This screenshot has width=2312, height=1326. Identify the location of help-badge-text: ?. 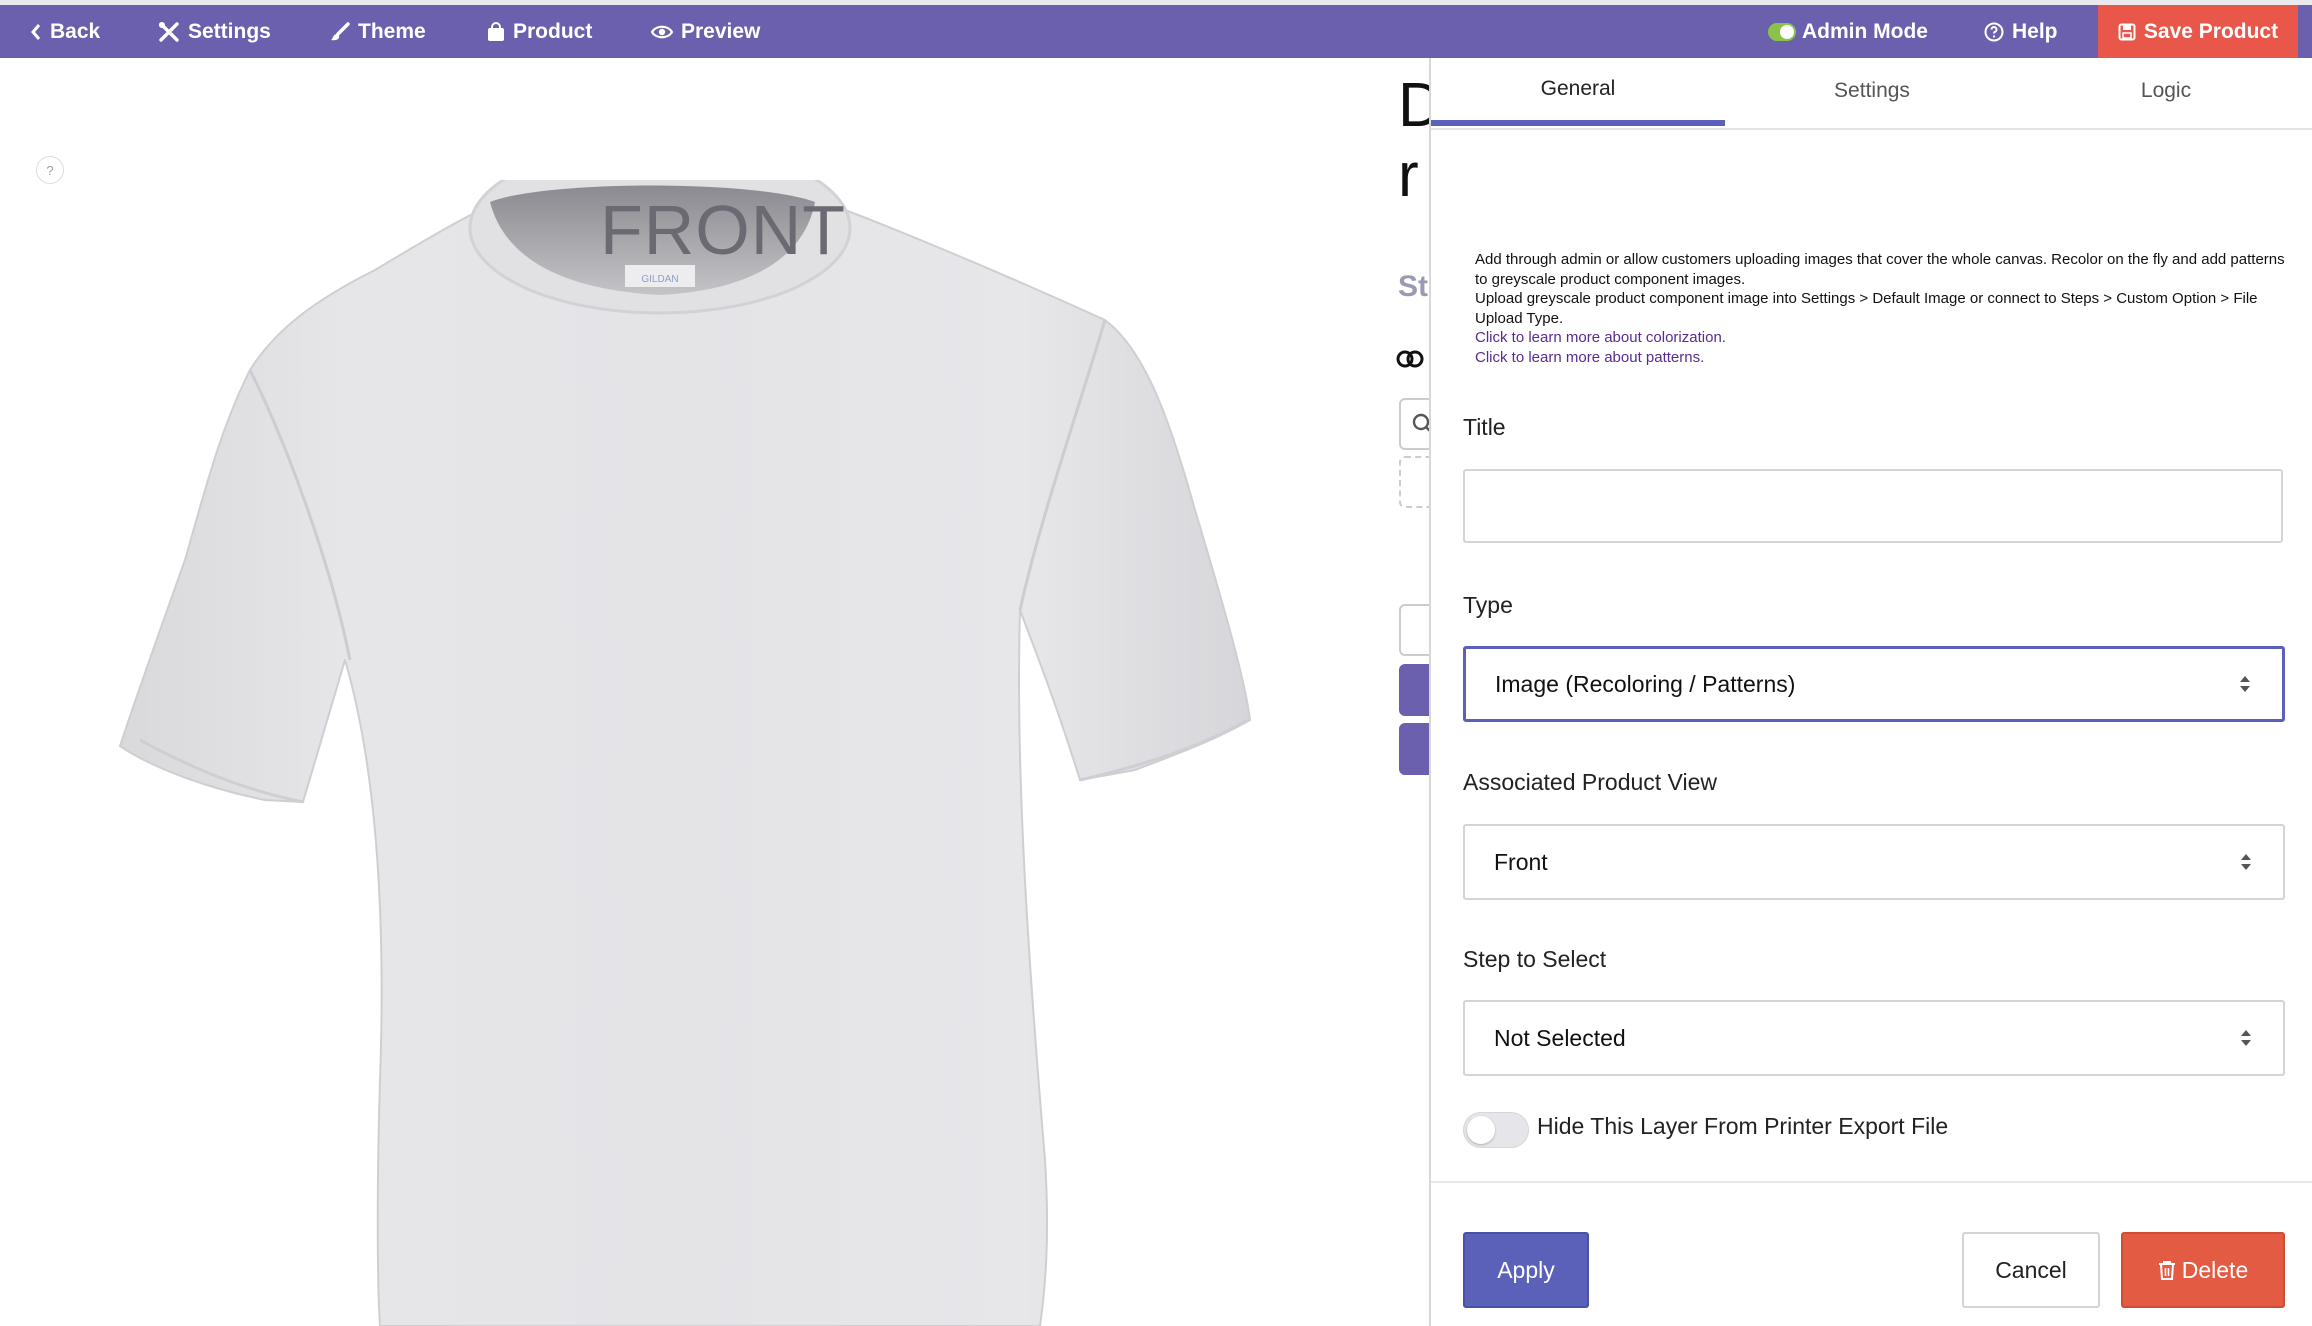
(50, 170).